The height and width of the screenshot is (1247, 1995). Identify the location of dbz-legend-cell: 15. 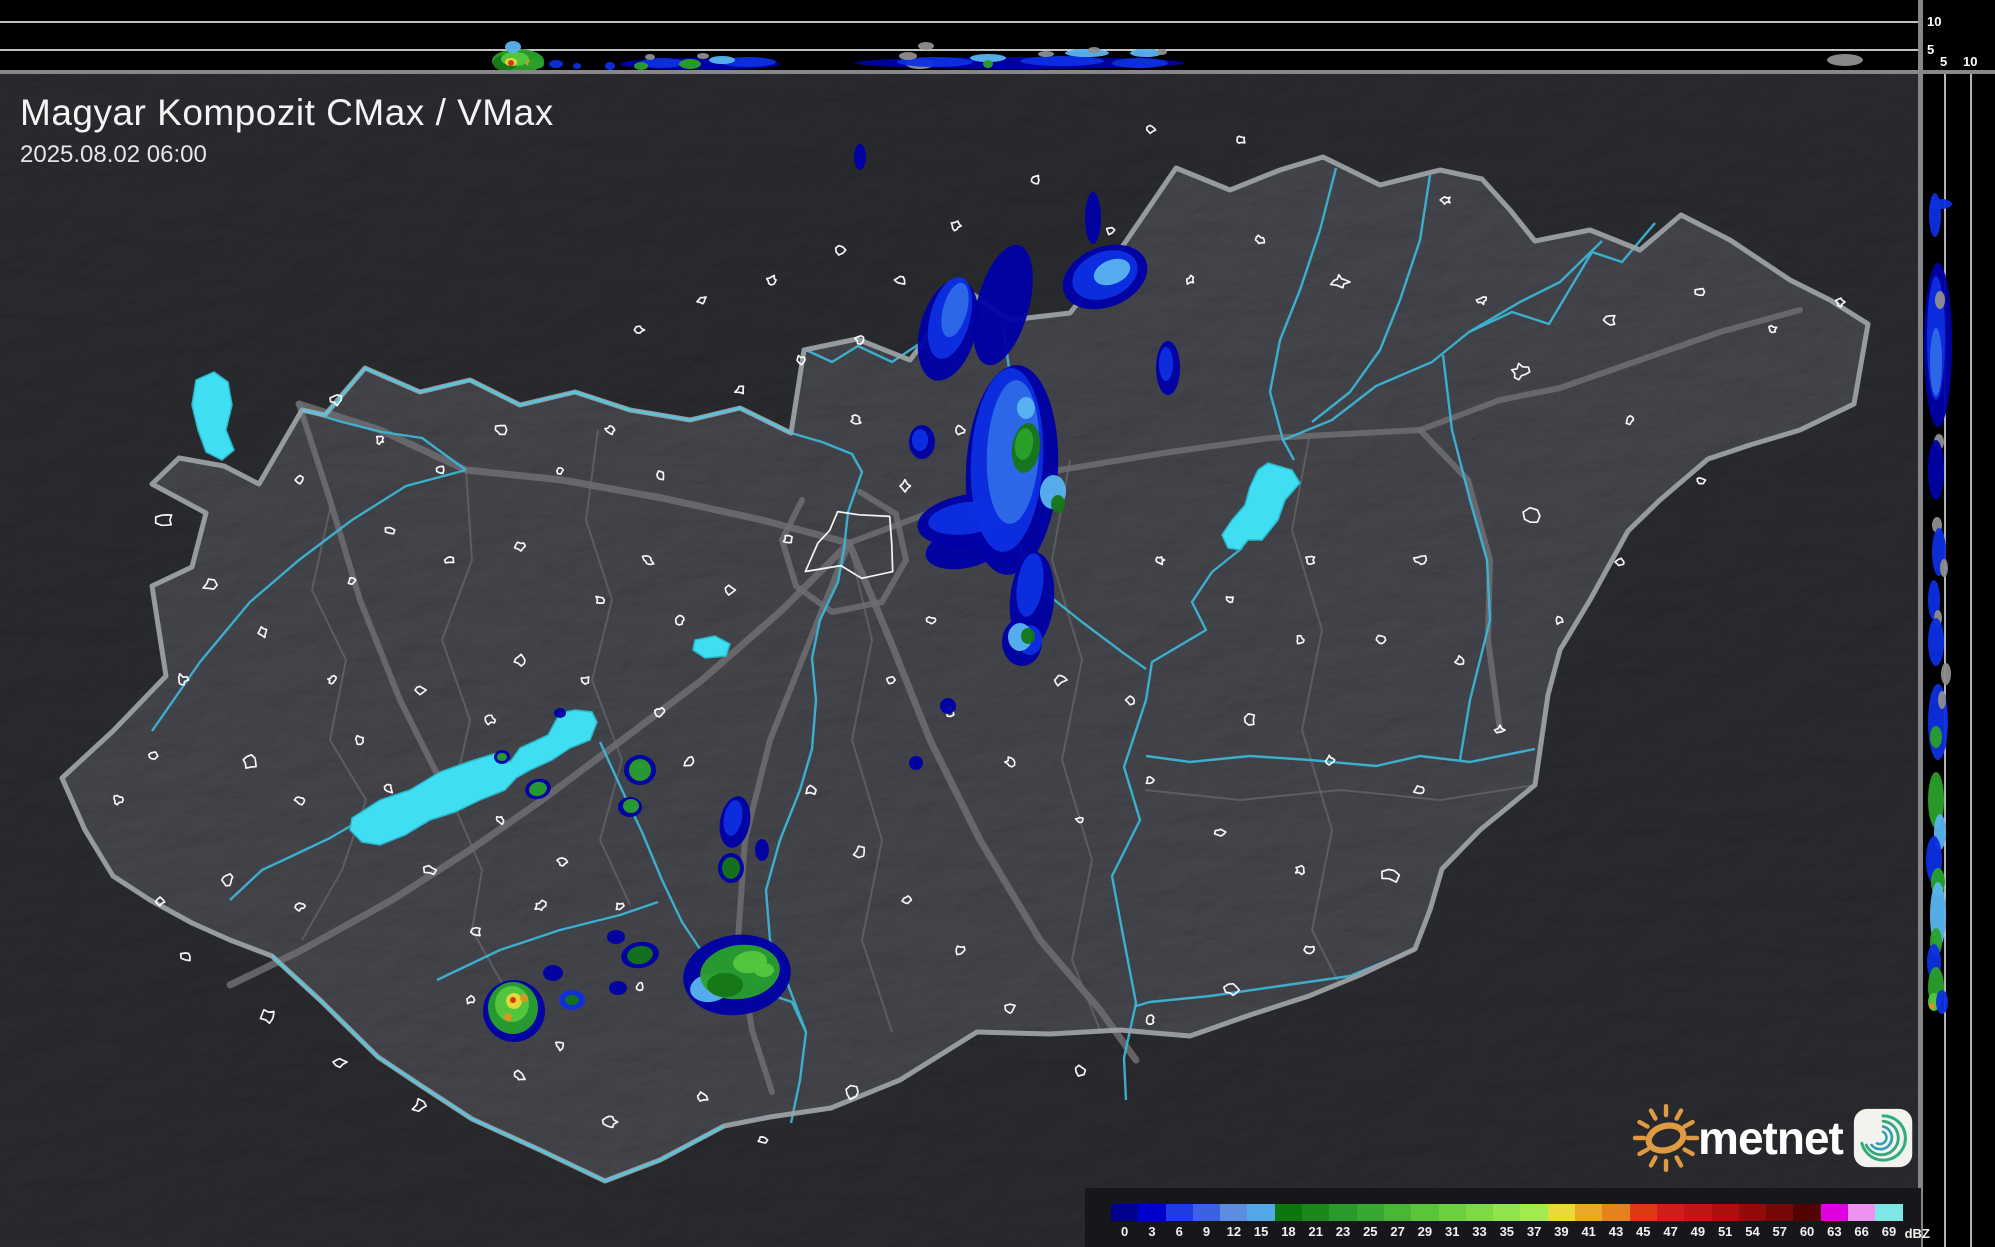
(1261, 1221).